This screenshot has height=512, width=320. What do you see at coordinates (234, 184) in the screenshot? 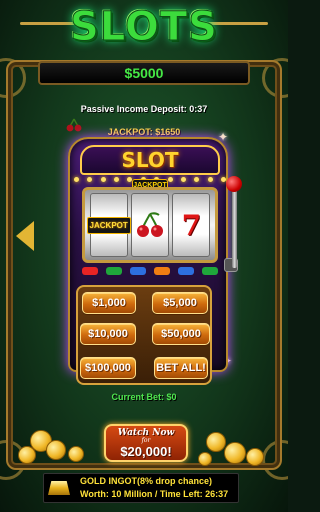
I see `lever-knob-icon` at bounding box center [234, 184].